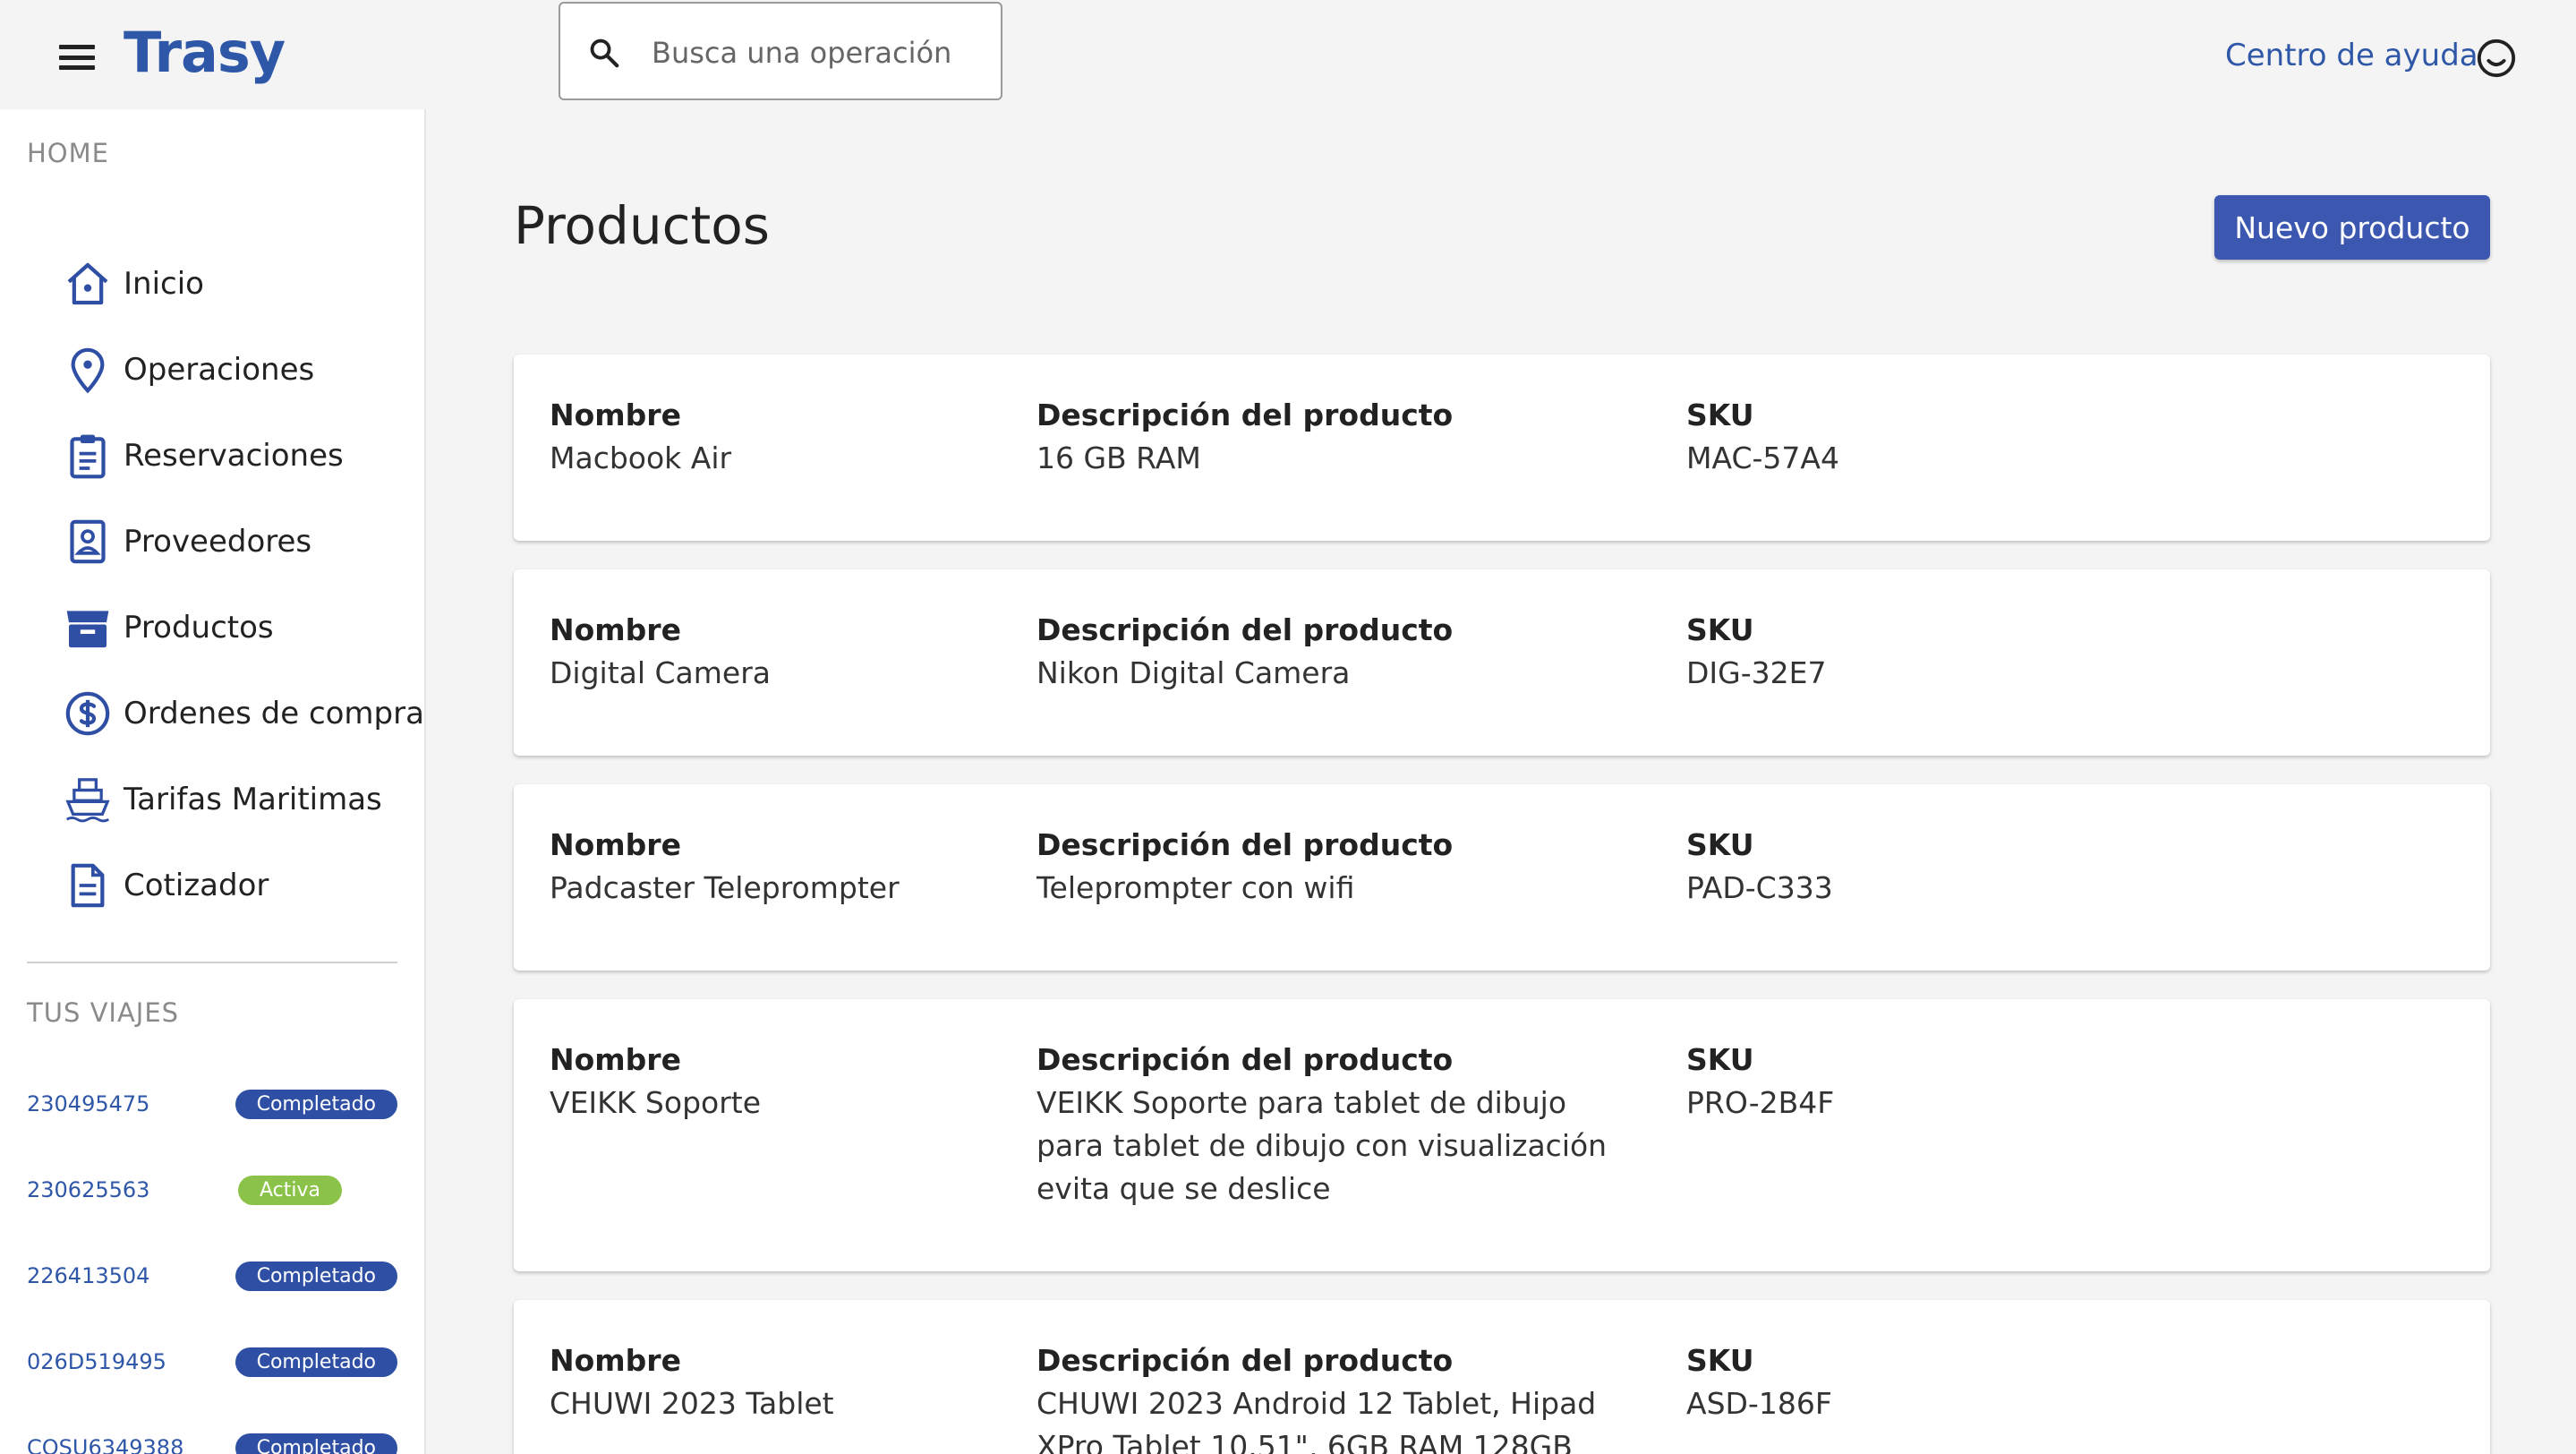 The width and height of the screenshot is (2576, 1454). What do you see at coordinates (87, 283) in the screenshot?
I see `home-icon` at bounding box center [87, 283].